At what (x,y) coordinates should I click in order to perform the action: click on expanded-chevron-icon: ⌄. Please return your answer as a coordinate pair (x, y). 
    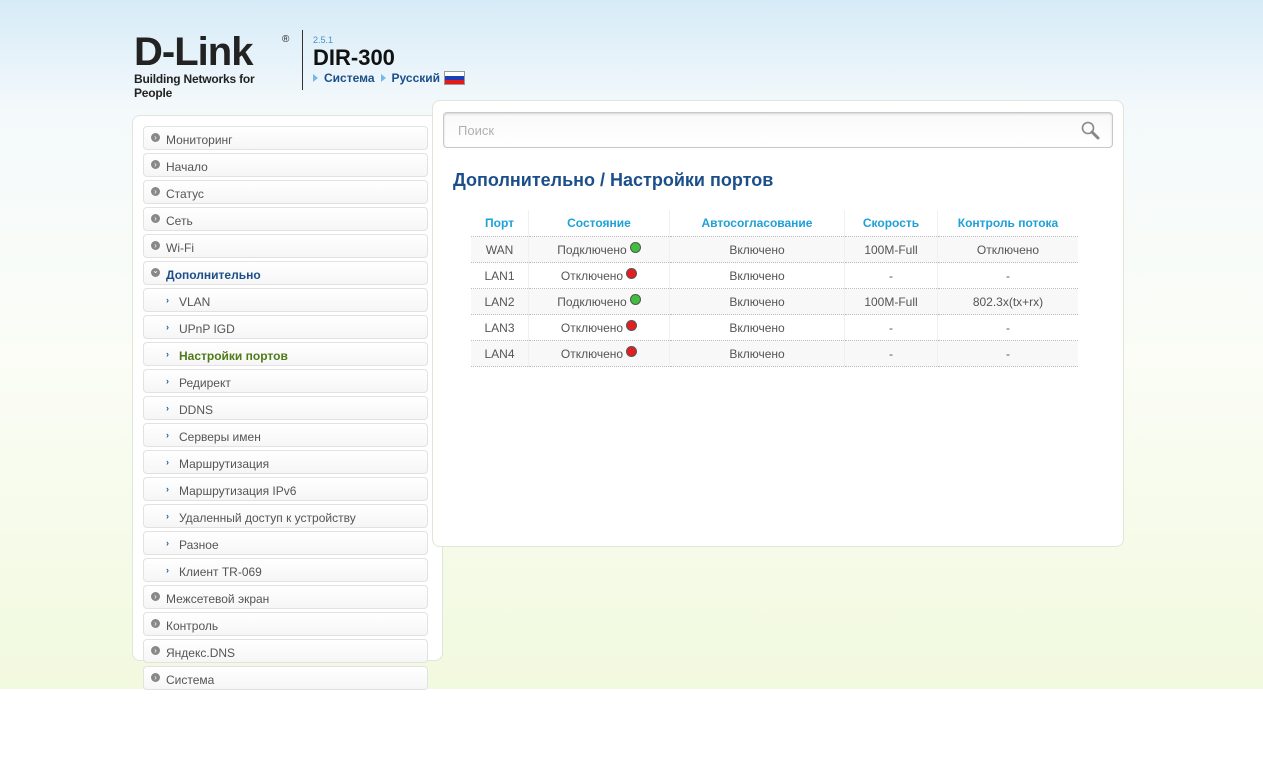
    Looking at the image, I should click on (155, 271).